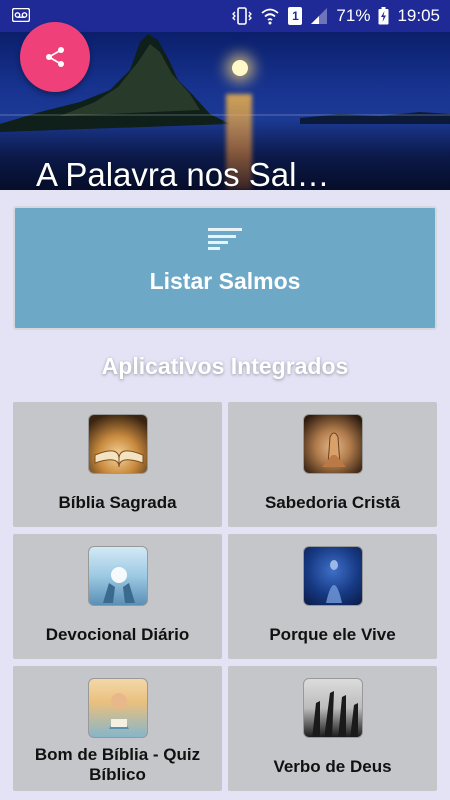 The width and height of the screenshot is (450, 800). Describe the element at coordinates (319, 16) in the screenshot. I see `signal-icon` at that location.